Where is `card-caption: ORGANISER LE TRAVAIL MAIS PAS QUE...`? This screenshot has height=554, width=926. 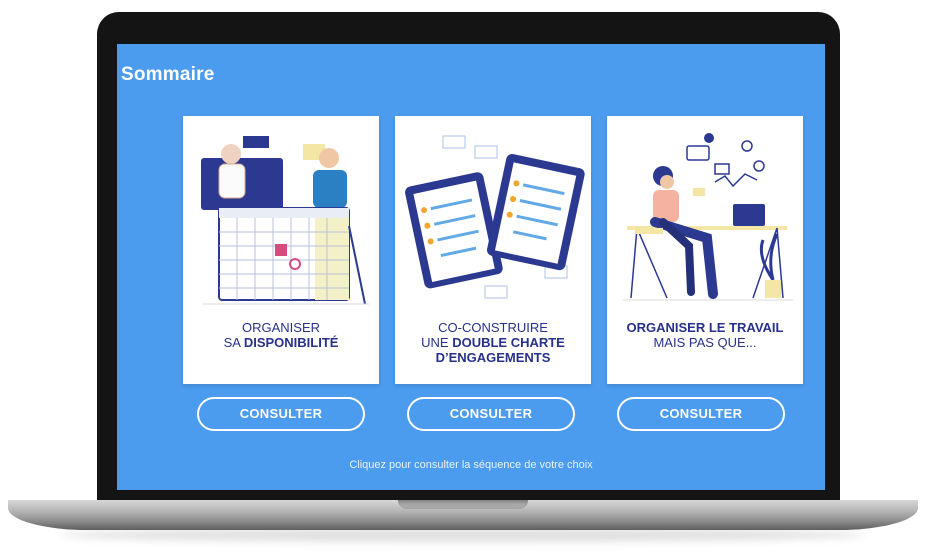
card-caption: ORGANISER LE TRAVAIL MAIS PAS QUE... is located at coordinates (705, 335).